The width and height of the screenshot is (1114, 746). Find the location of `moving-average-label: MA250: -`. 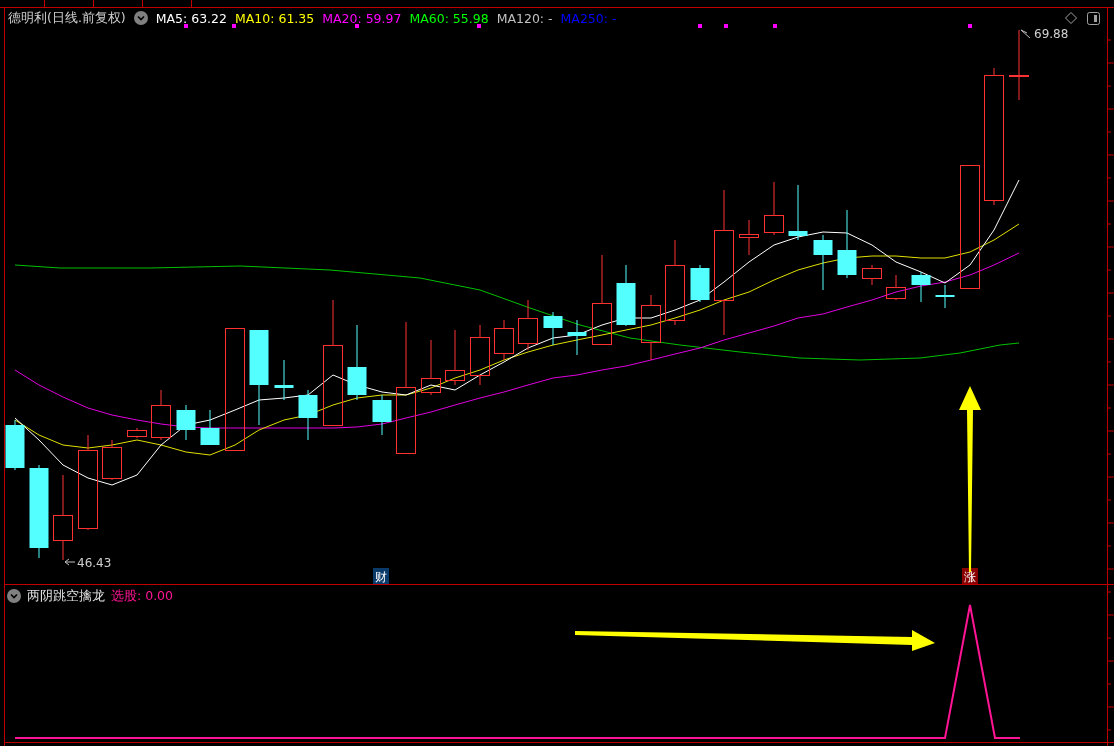

moving-average-label: MA250: - is located at coordinates (588, 18).